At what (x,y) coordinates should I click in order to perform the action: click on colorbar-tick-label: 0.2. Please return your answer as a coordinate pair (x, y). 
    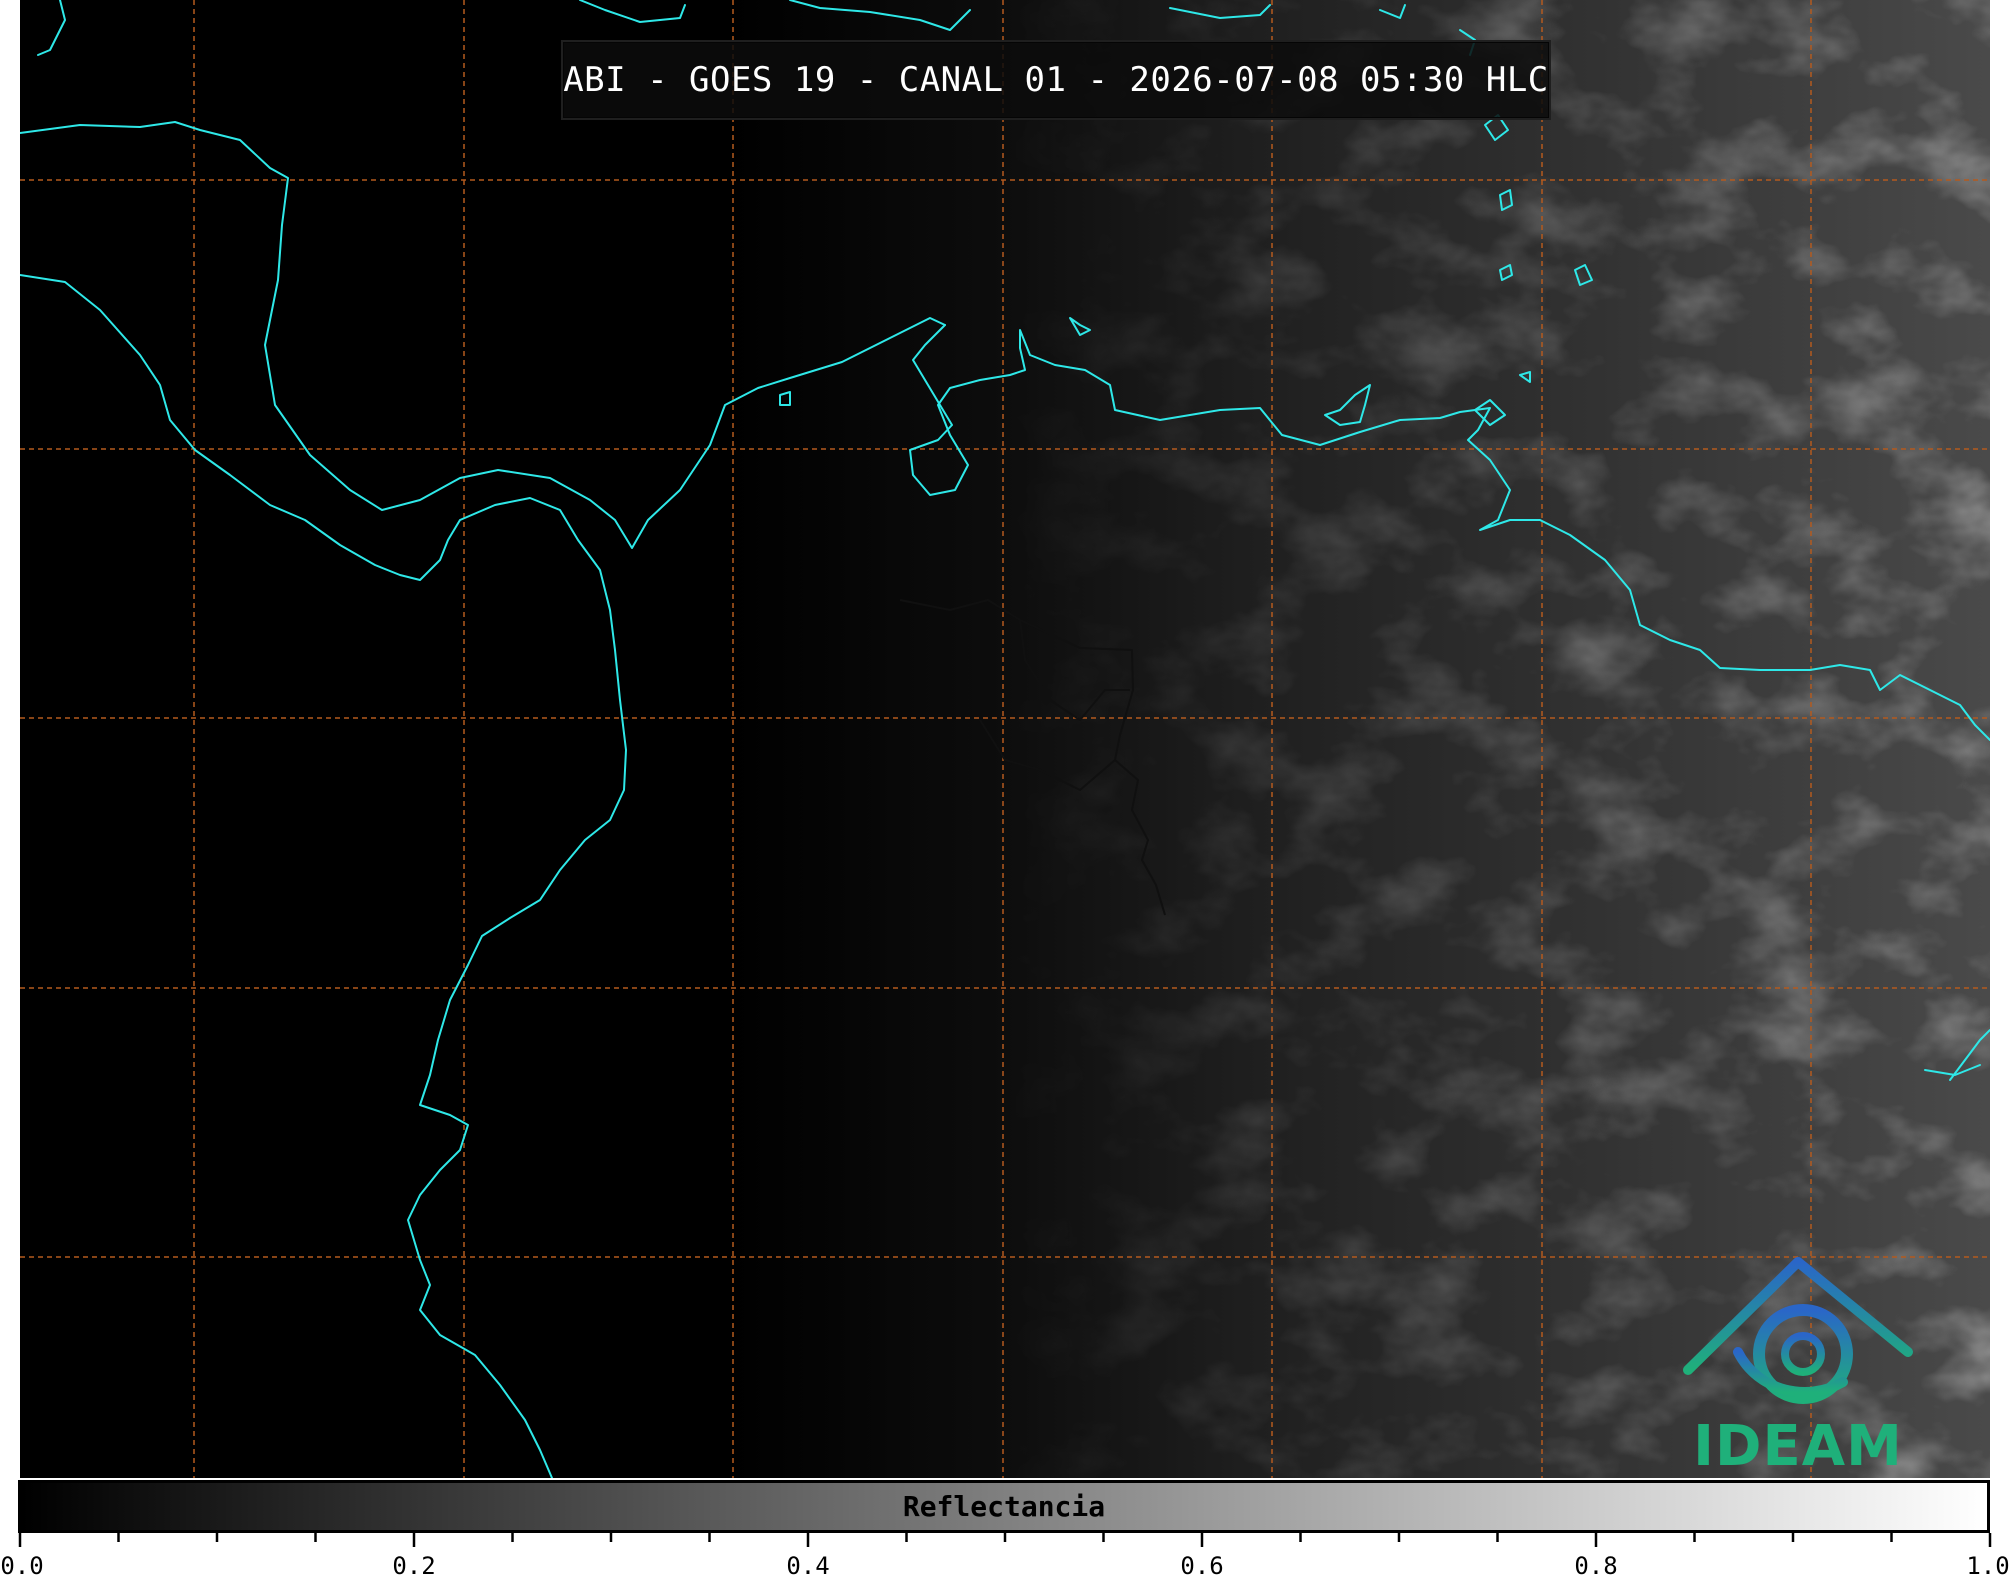
    Looking at the image, I should click on (414, 1566).